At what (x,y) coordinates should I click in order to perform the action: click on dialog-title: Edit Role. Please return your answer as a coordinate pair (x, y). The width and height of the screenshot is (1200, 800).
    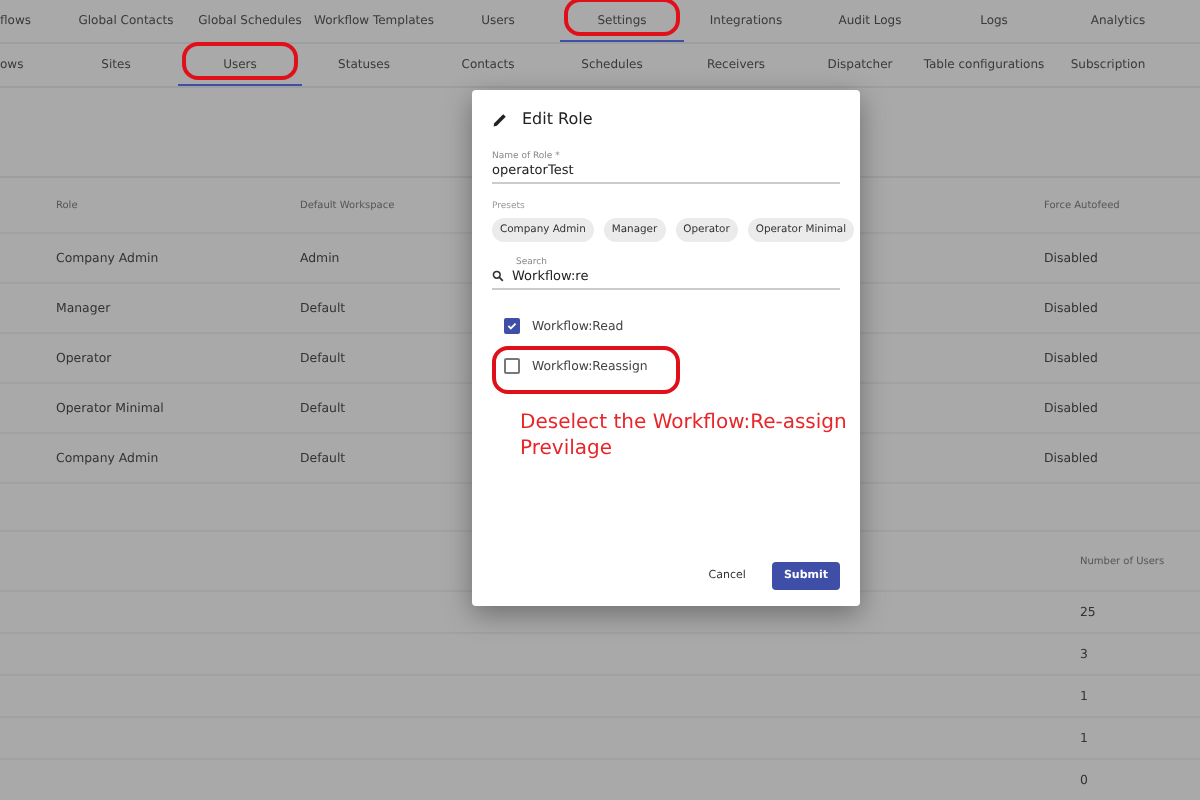
    Looking at the image, I should click on (557, 119).